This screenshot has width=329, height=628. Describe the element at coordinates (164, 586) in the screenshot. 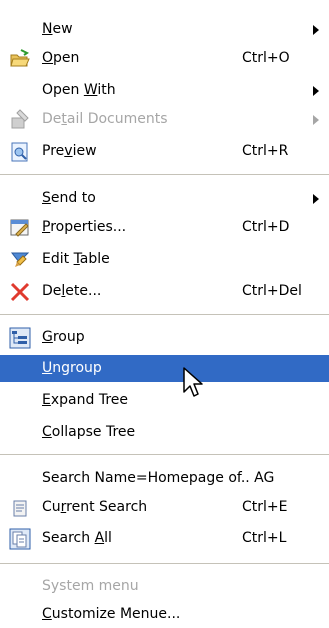

I see `menu-item-system-menu: System menu` at that location.